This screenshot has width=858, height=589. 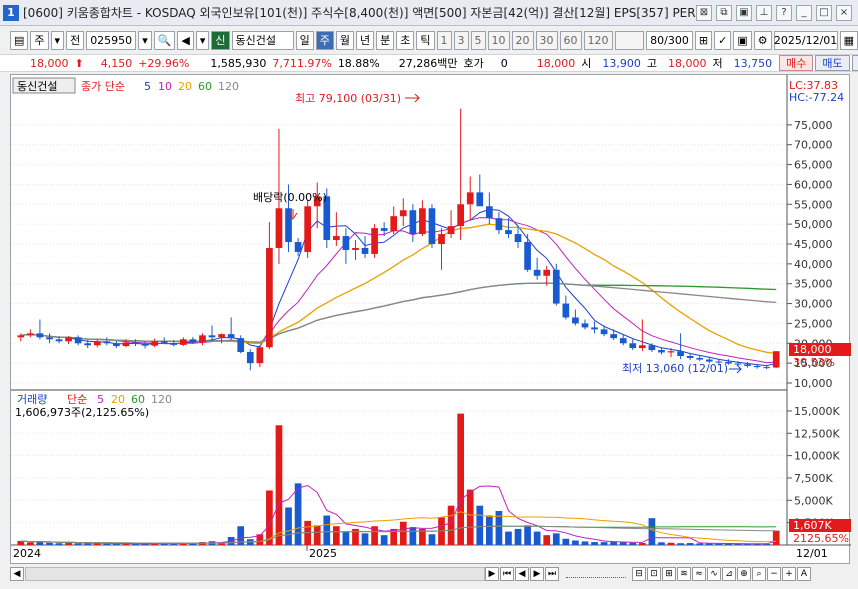 What do you see at coordinates (813, 284) in the screenshot?
I see `price-tick-label: 35,000` at bounding box center [813, 284].